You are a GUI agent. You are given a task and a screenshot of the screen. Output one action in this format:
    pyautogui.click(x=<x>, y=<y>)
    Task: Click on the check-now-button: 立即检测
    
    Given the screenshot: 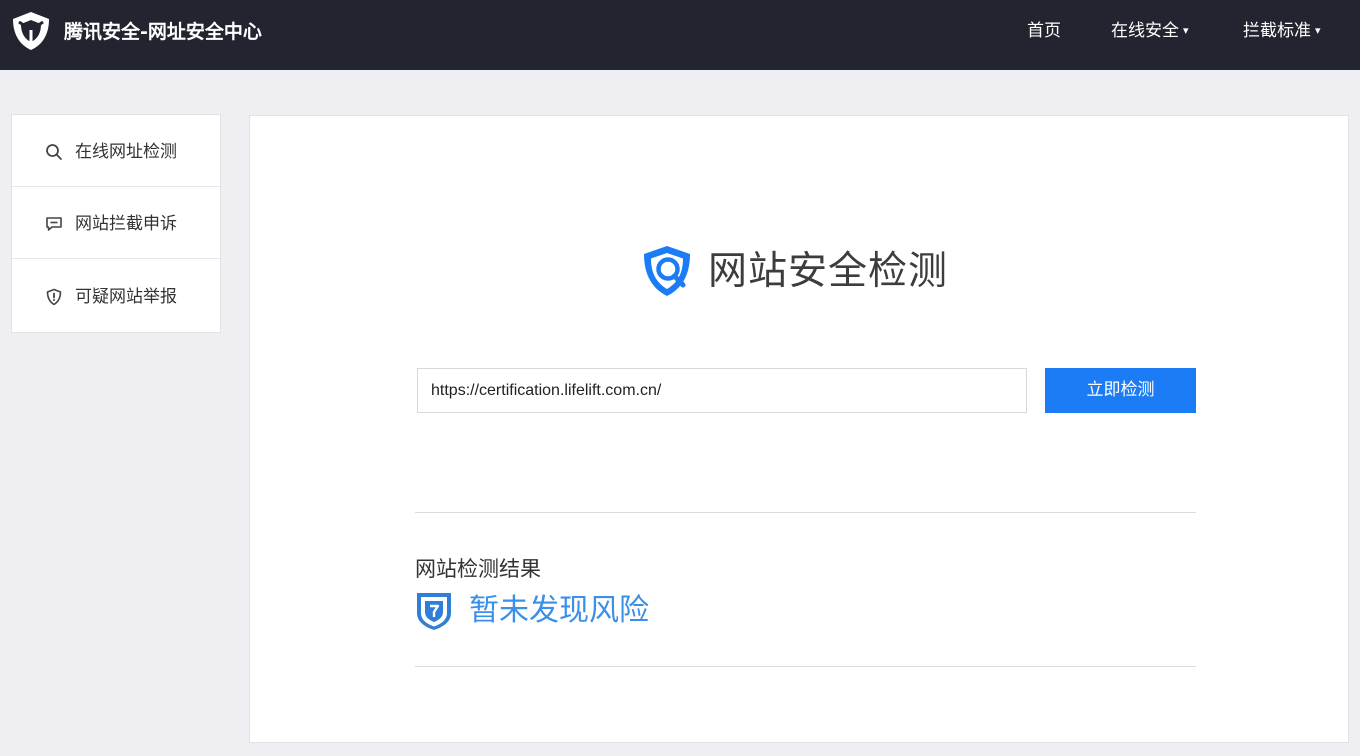 What is the action you would take?
    pyautogui.click(x=1120, y=390)
    